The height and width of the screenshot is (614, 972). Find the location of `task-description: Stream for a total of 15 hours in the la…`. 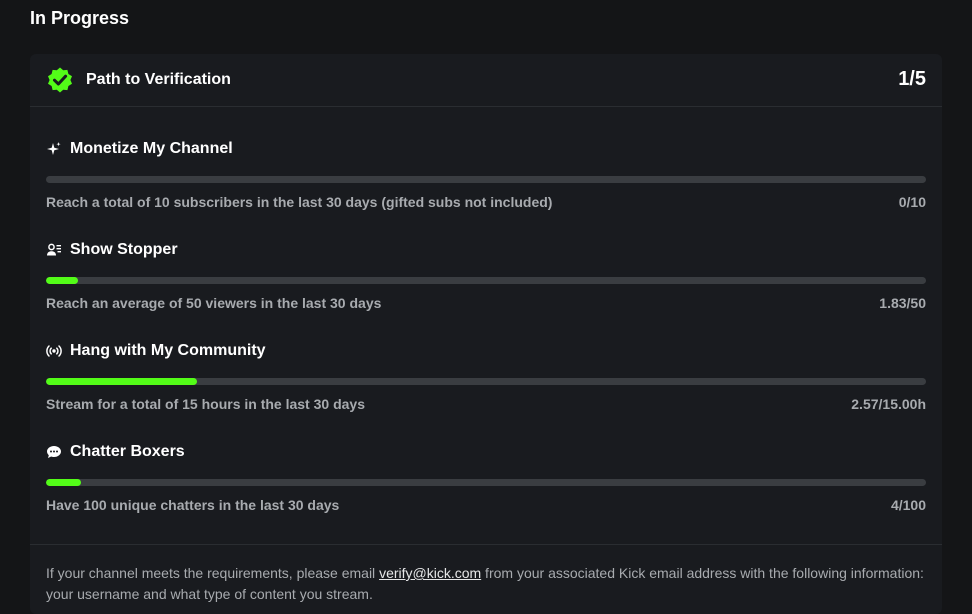

task-description: Stream for a total of 15 hours in the la… is located at coordinates (205, 404).